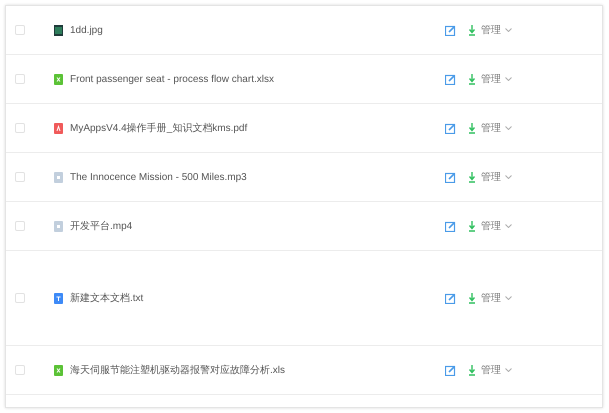  Describe the element at coordinates (86, 30) in the screenshot. I see `file-name: 1dd.jpg` at that location.